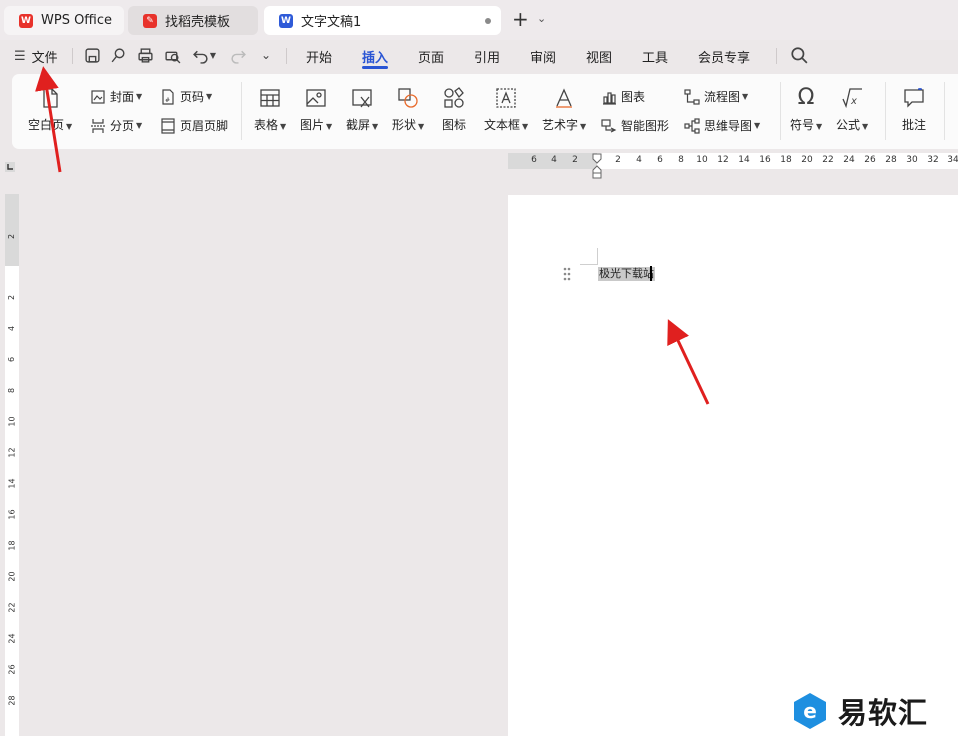  What do you see at coordinates (912, 160) in the screenshot?
I see `ruler-tick-label: 30` at bounding box center [912, 160].